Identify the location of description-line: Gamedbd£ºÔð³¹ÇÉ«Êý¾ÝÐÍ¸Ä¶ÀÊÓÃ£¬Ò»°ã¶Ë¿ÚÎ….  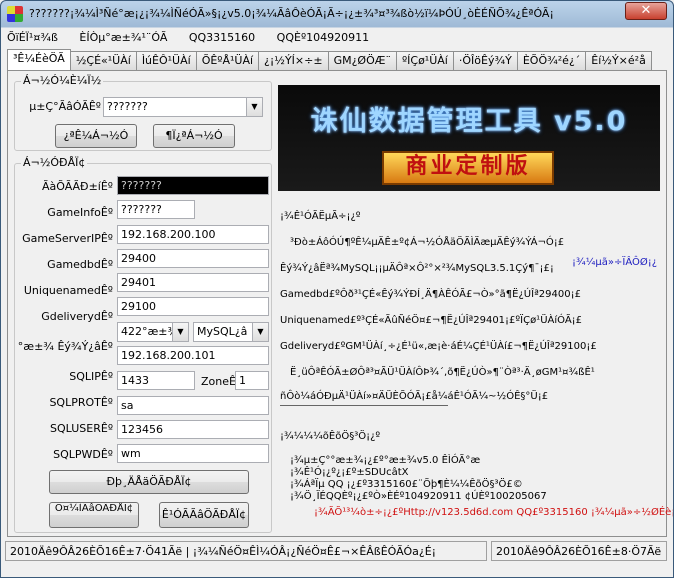
(430, 294).